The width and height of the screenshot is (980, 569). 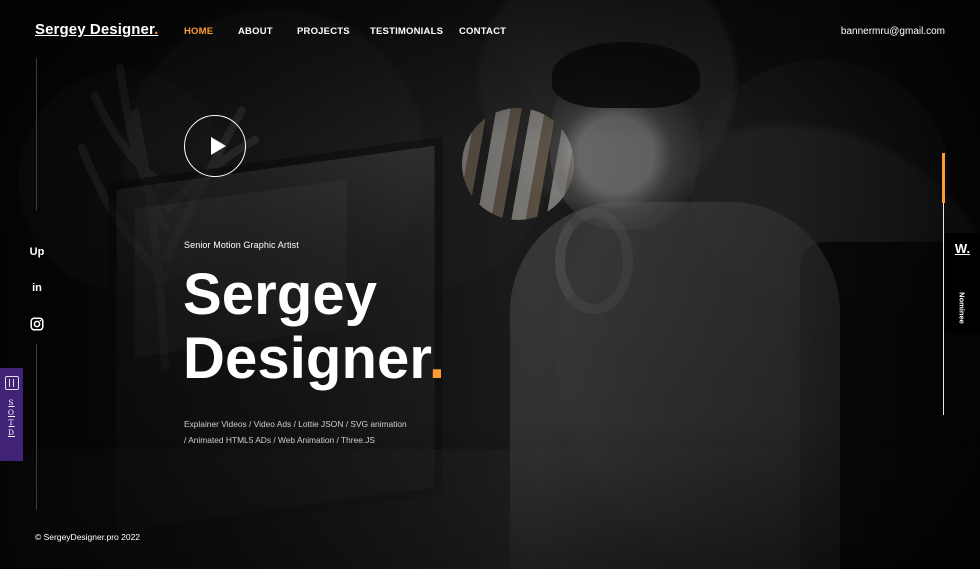 I want to click on hero-title-second-word: Designer, so click(x=306, y=358).